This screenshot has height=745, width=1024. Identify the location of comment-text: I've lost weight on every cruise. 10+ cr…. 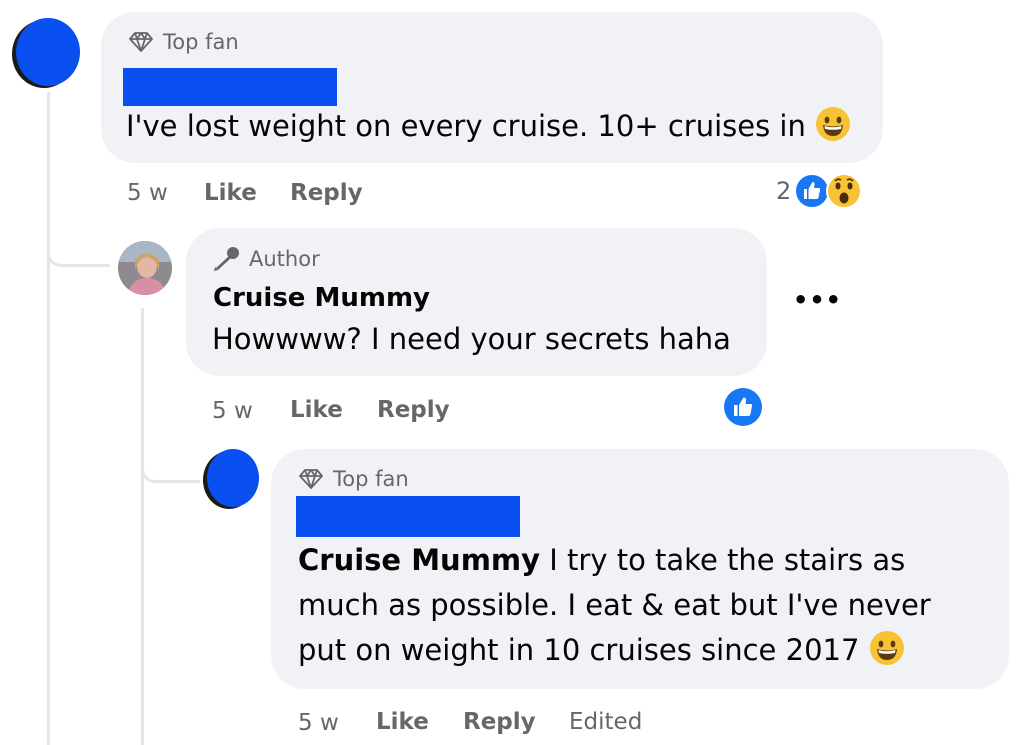
(488, 126).